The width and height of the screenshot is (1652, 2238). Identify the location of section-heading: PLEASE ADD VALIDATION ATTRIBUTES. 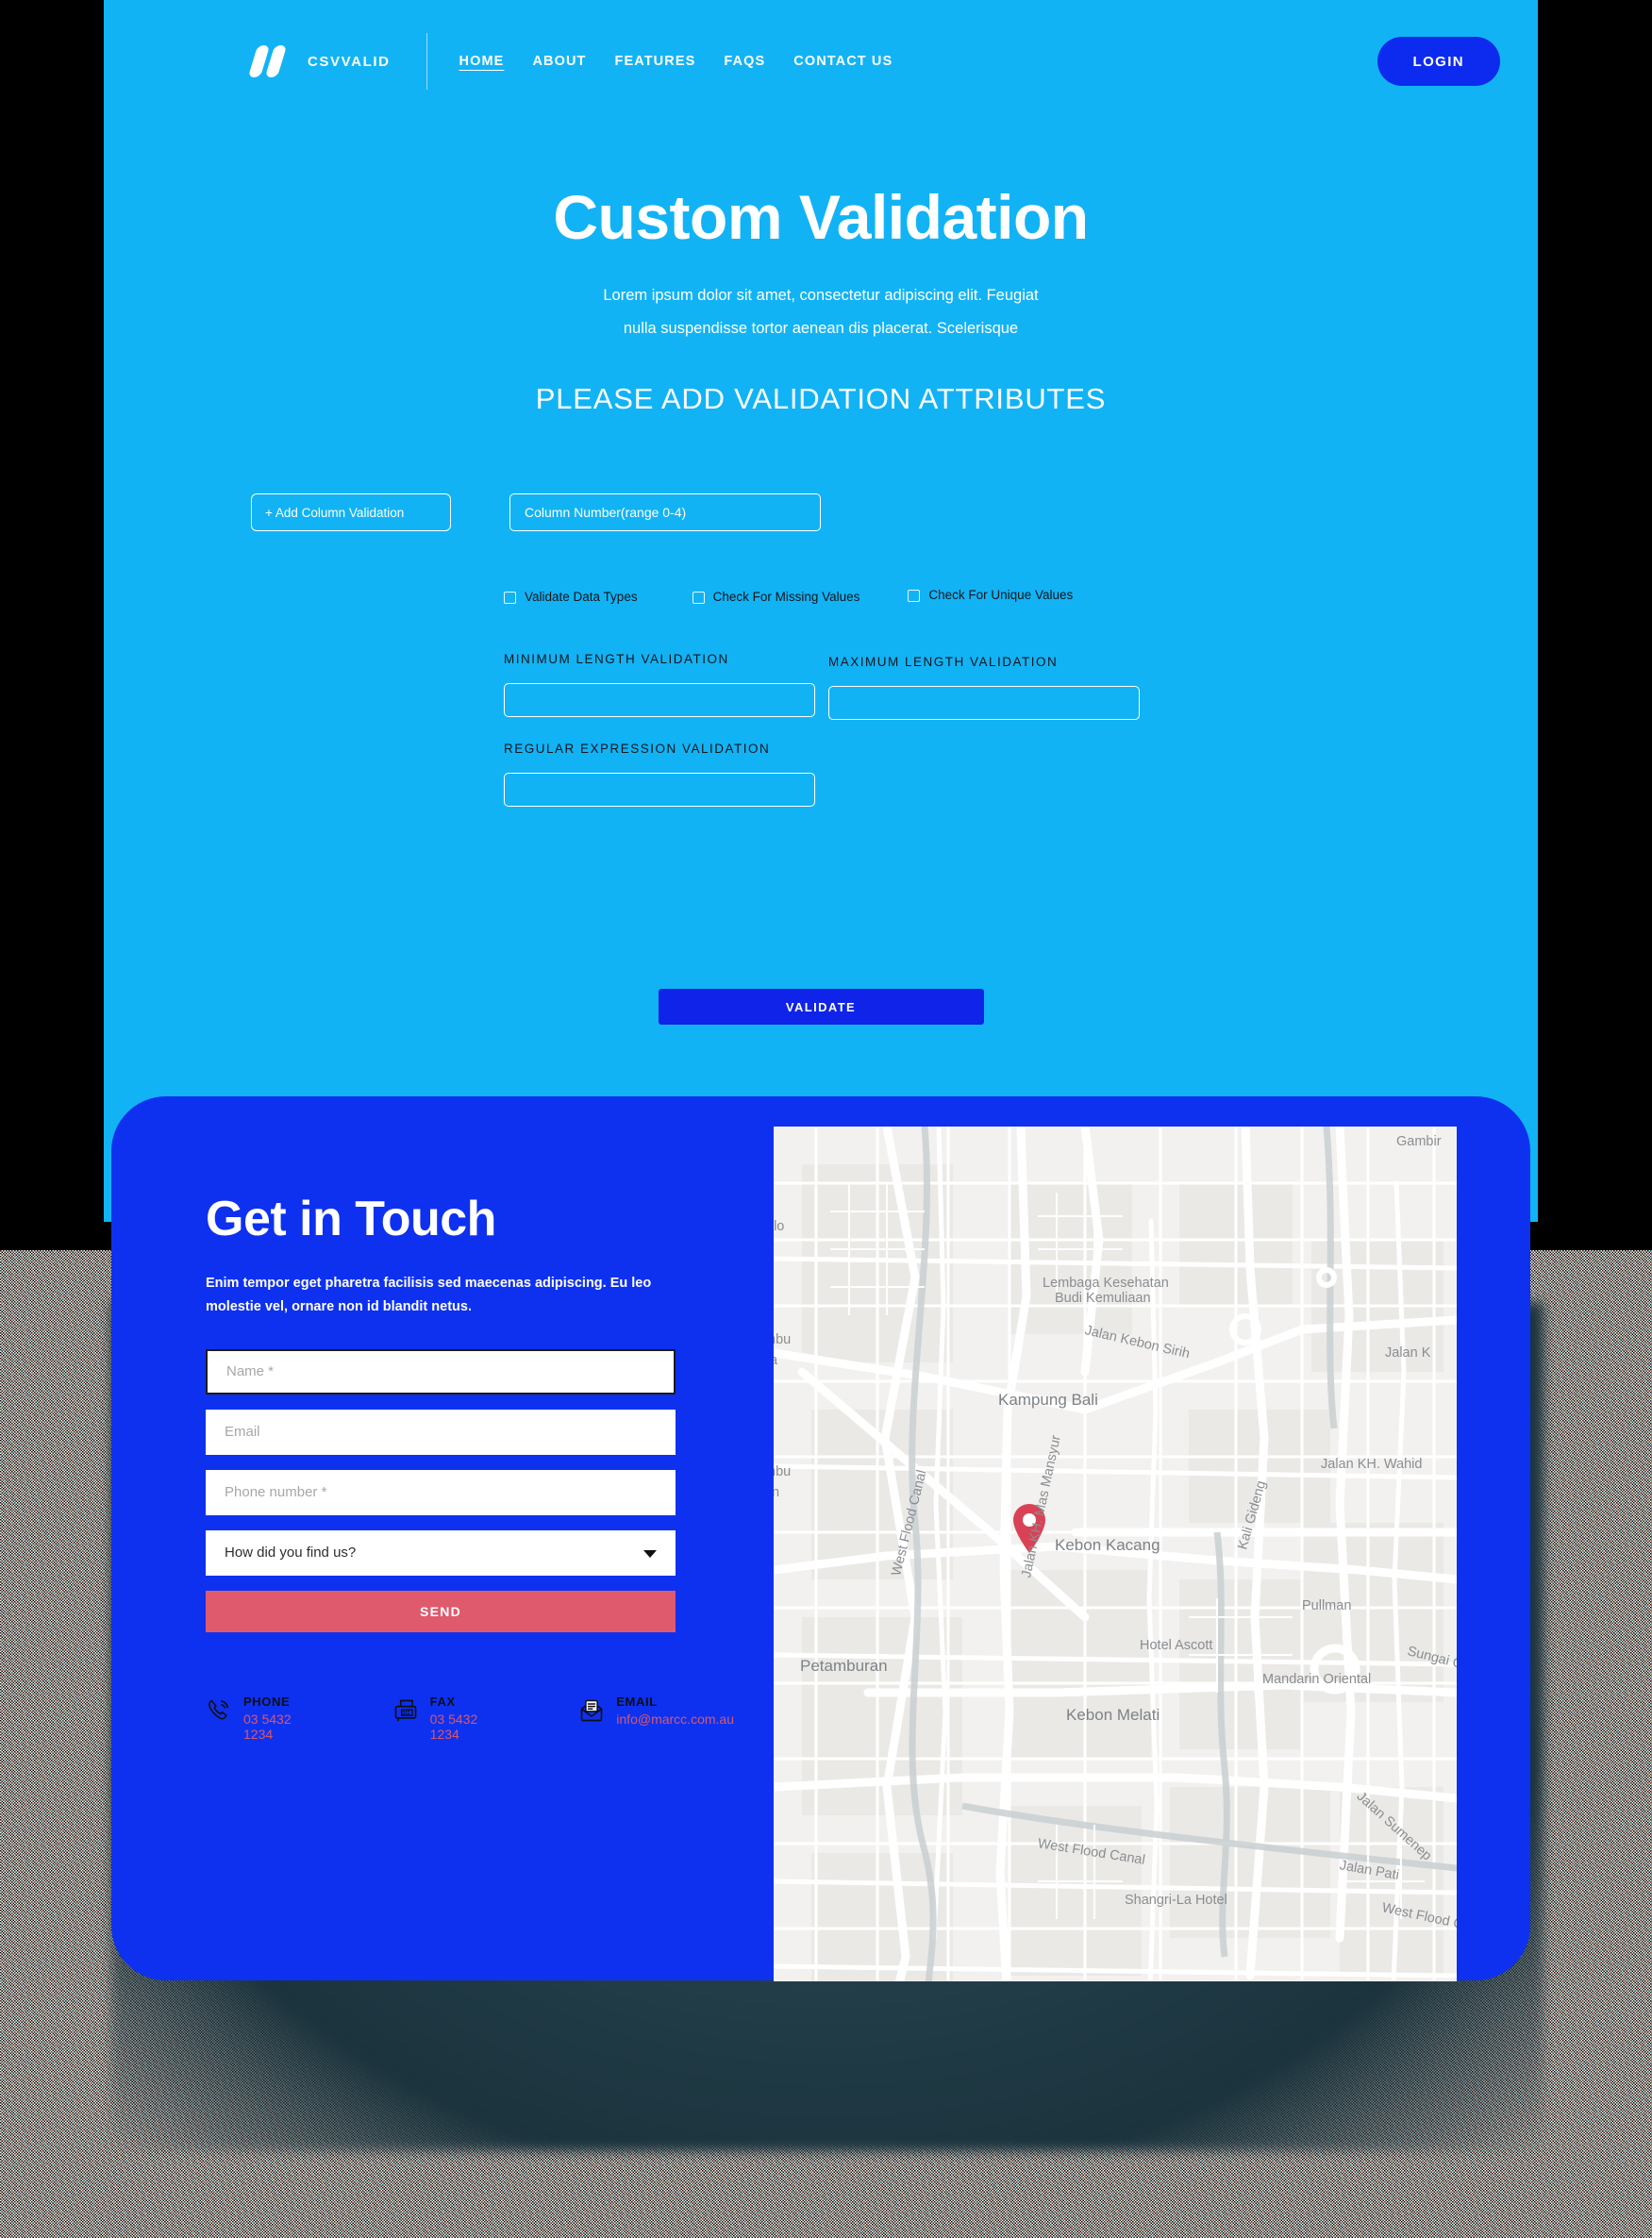
(821, 399).